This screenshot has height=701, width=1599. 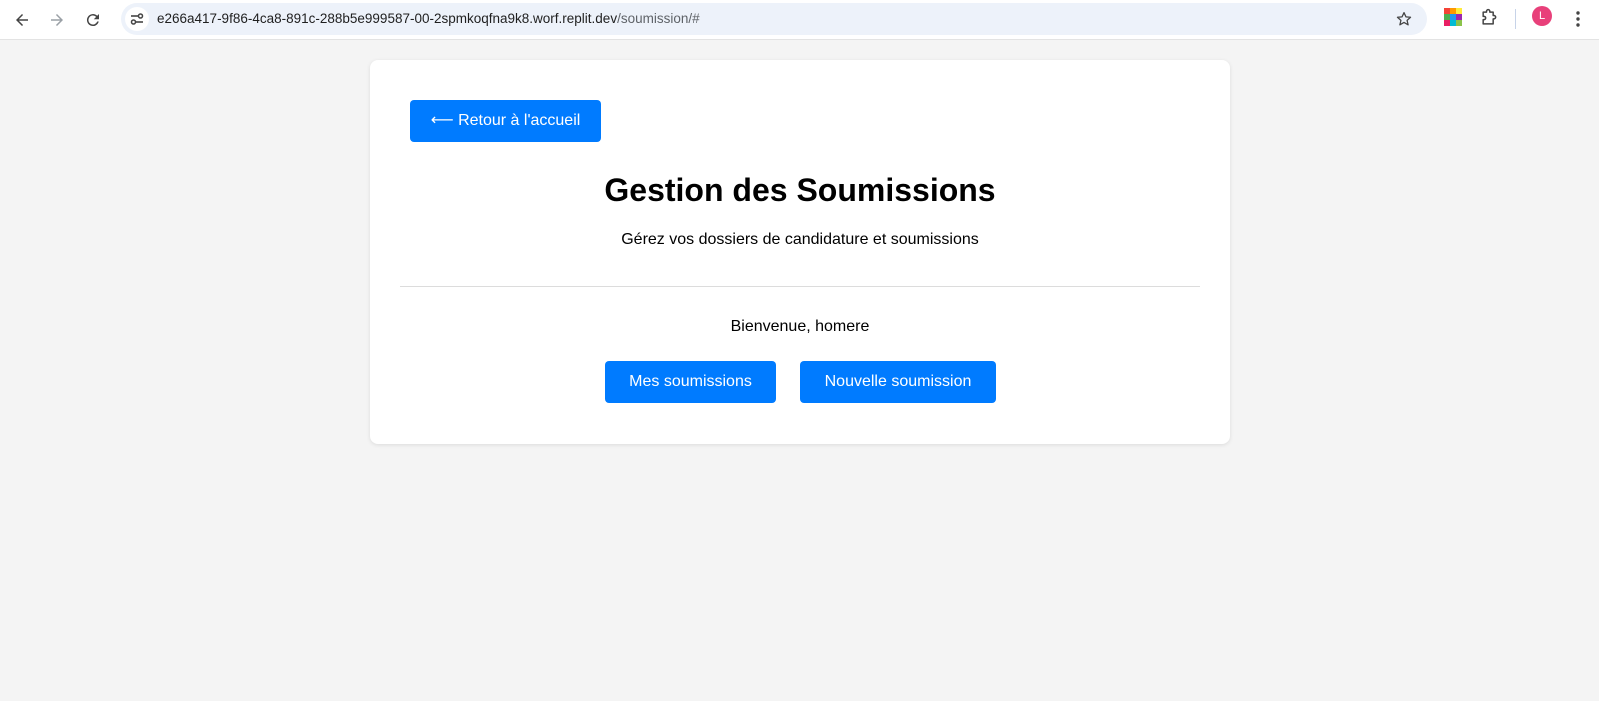 I want to click on site-settings-icon, so click(x=137, y=19).